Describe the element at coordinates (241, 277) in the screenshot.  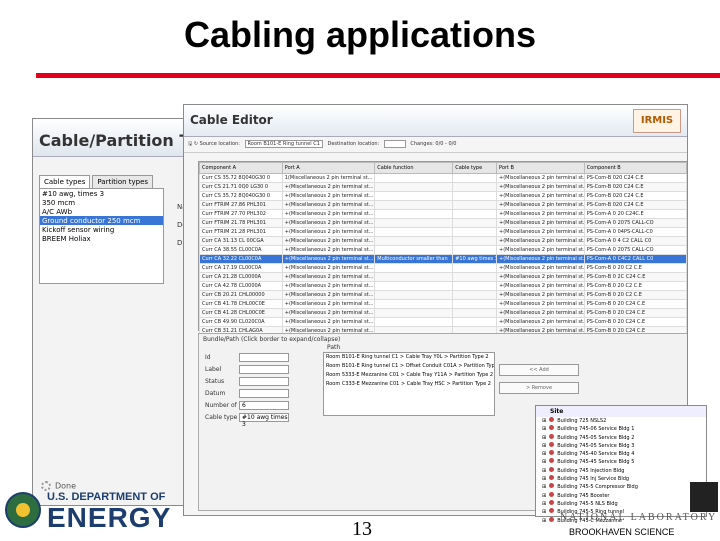
I see `table-cell: Curr CA 21.28 CL0000A` at that location.